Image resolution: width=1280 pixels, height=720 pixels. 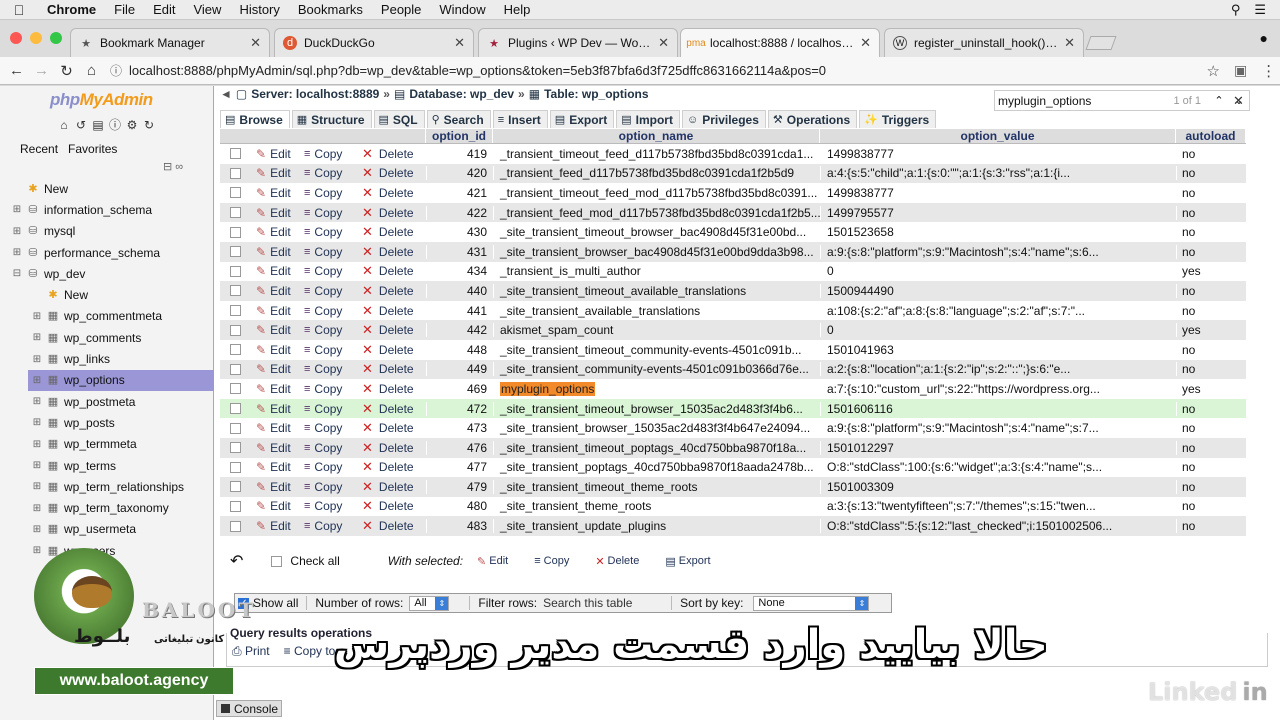 I want to click on sort-by-key-select: None ⇕, so click(x=811, y=603).